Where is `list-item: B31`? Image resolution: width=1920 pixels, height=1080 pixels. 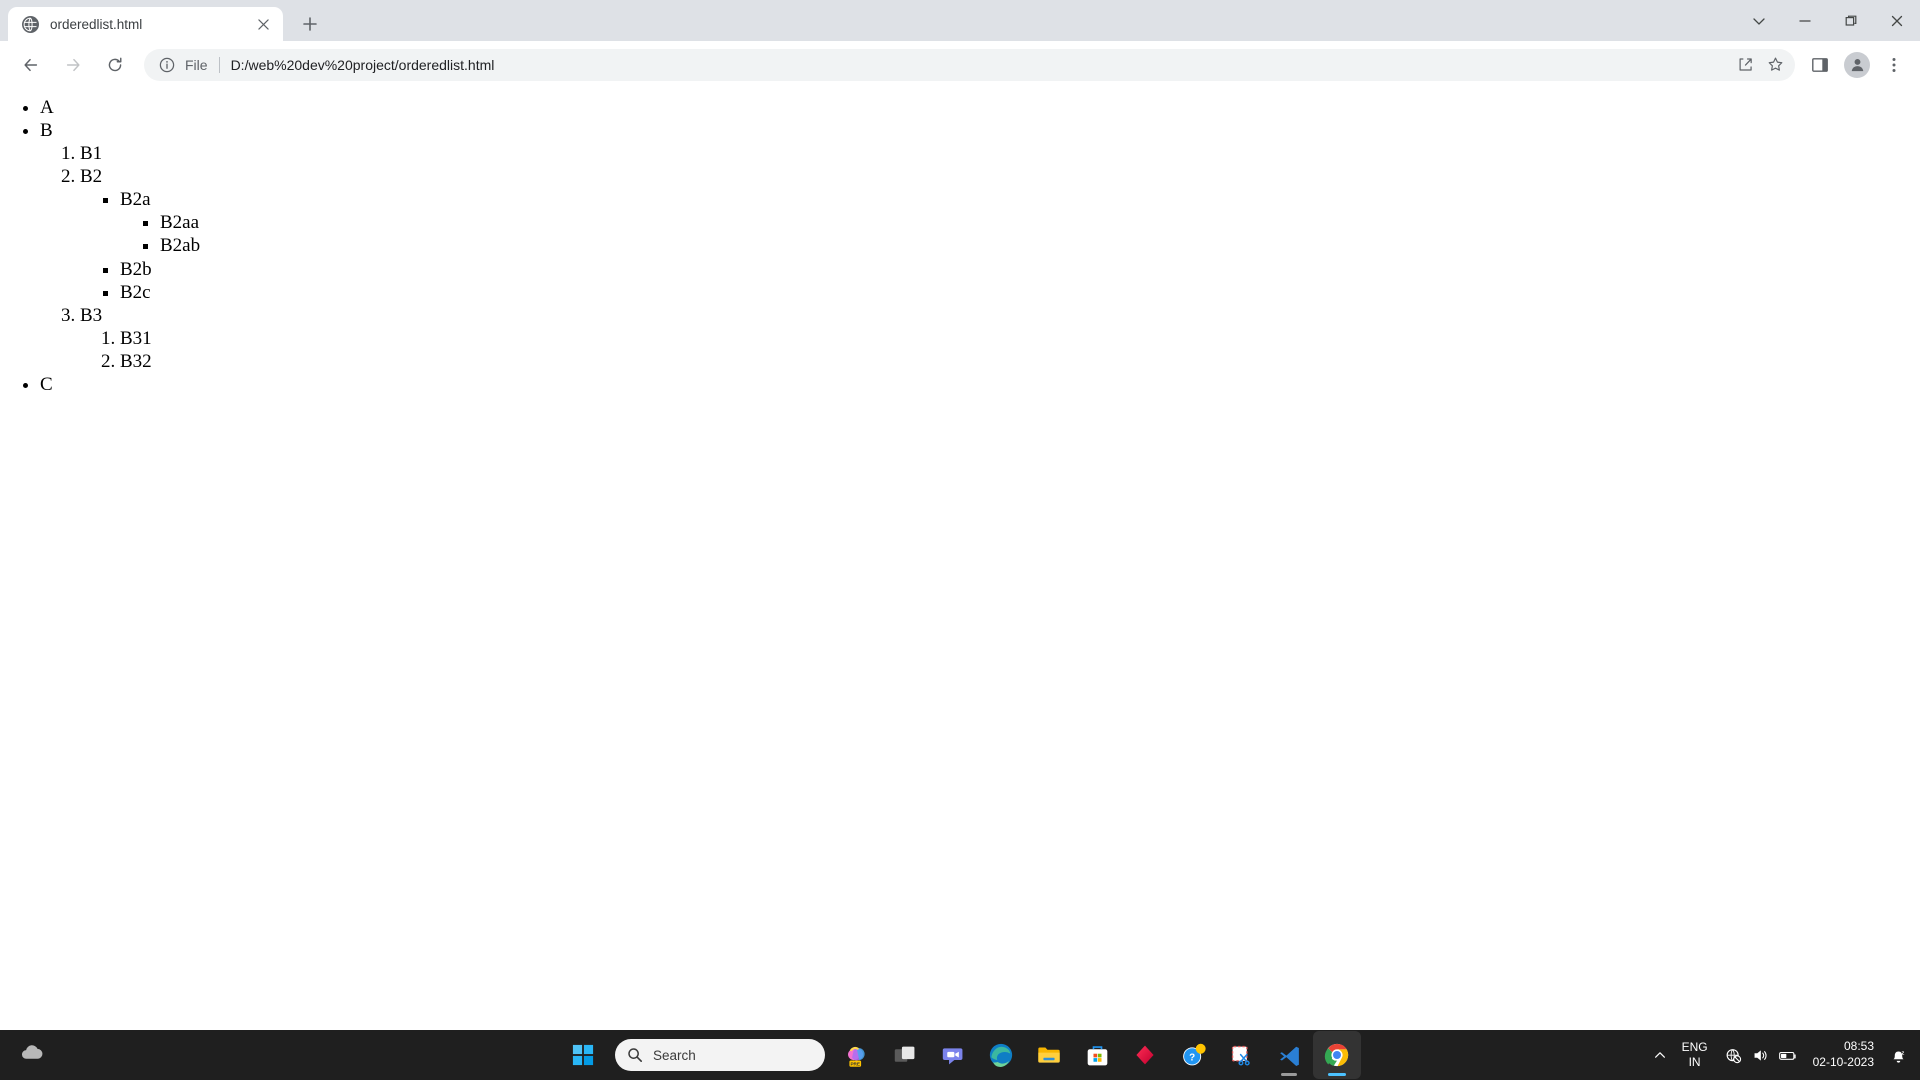
list-item: B31 is located at coordinates (1020, 338).